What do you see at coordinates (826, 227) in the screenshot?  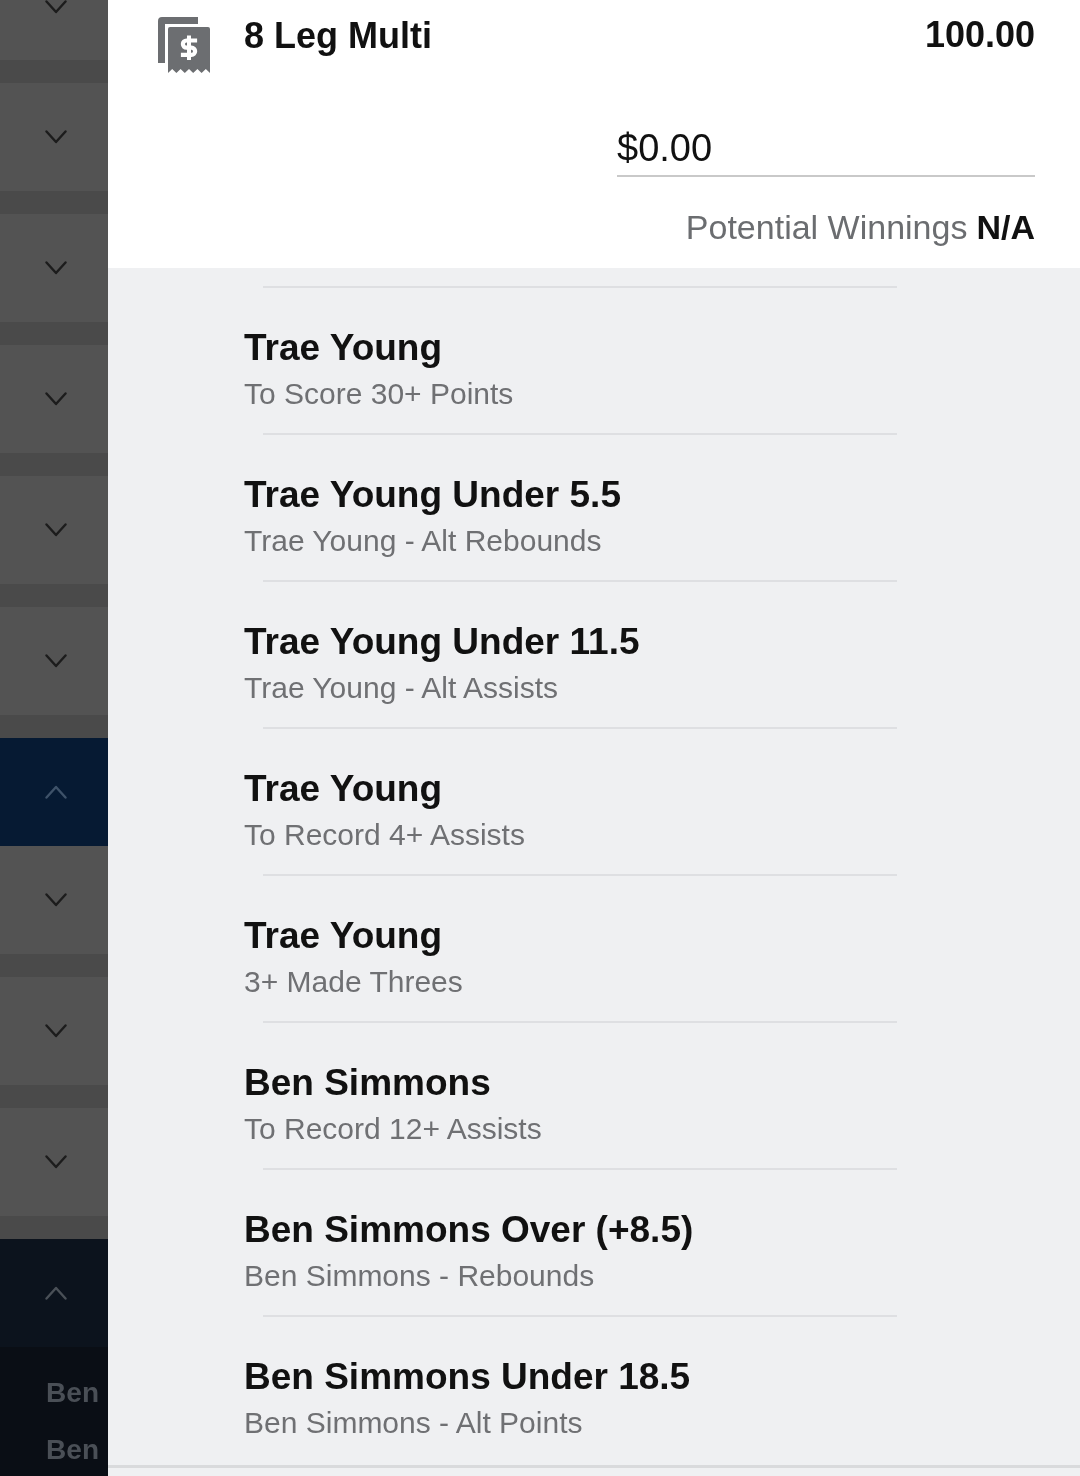 I see `potential-winnings-label: Potential Winnings` at bounding box center [826, 227].